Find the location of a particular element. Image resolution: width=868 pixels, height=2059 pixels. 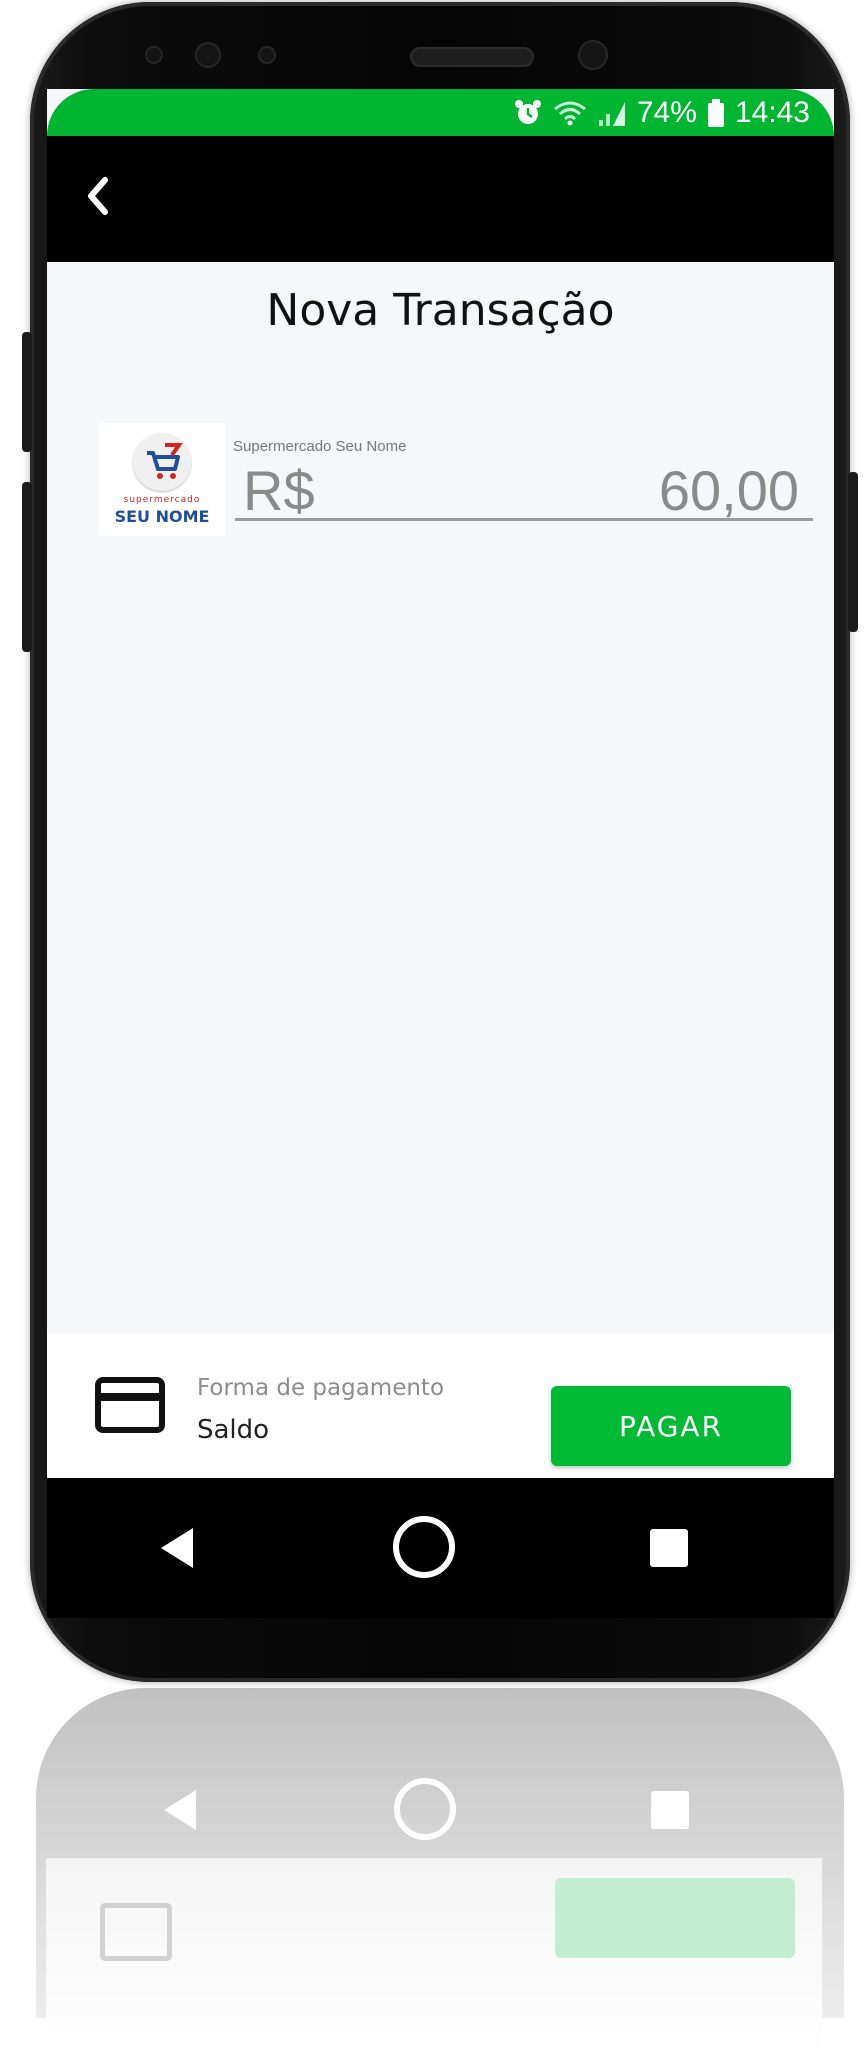

system-nav-bar is located at coordinates (440, 1548).